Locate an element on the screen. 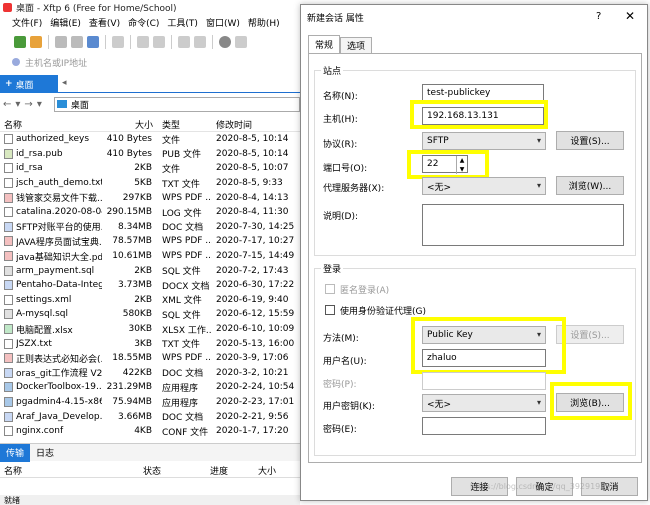 The height and width of the screenshot is (505, 650). toolbar is located at coordinates (150, 42).